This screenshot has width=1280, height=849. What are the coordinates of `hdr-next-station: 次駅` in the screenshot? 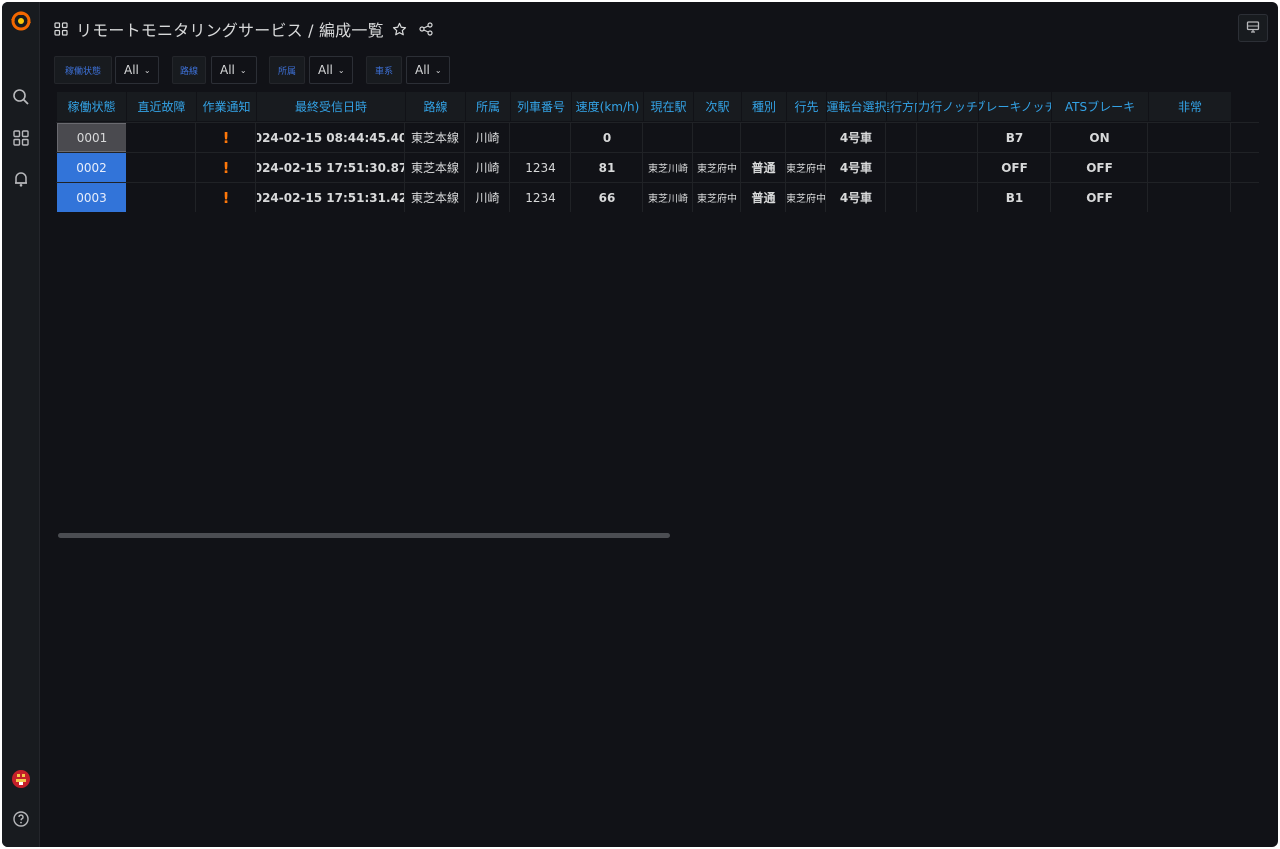 It's located at (717, 106).